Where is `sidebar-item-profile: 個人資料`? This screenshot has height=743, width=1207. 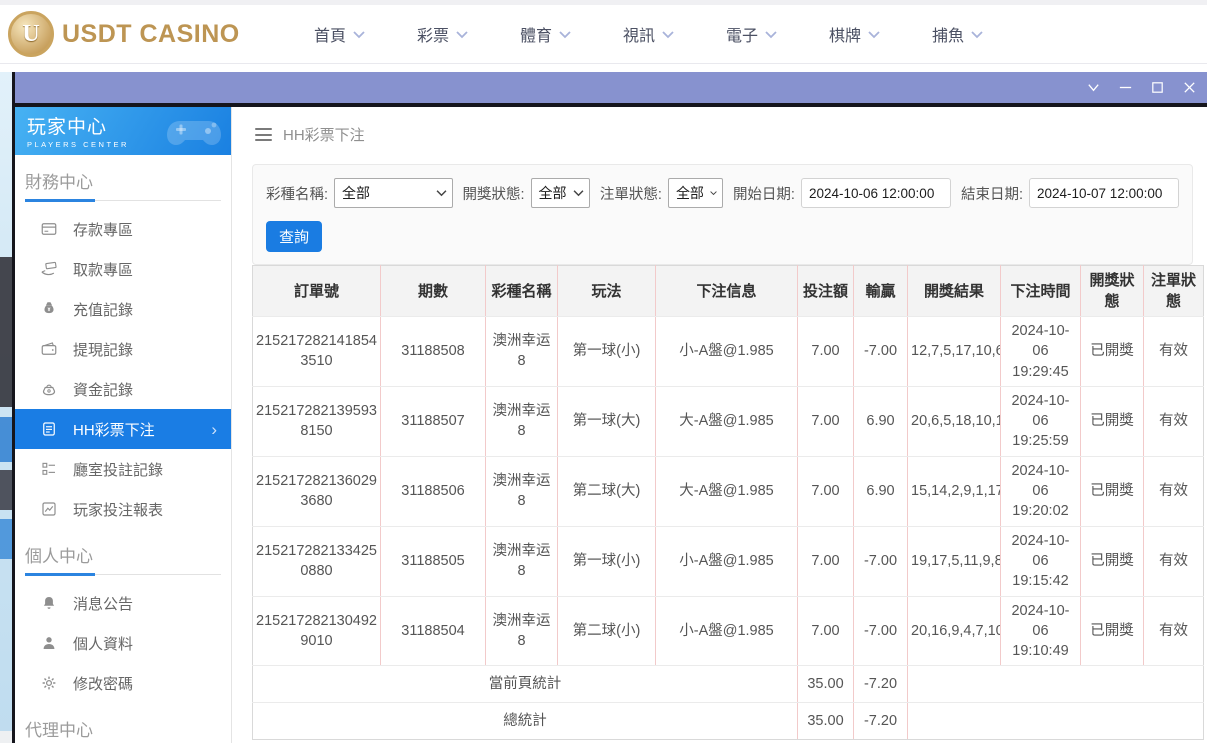 sidebar-item-profile: 個人資料 is located at coordinates (123, 643).